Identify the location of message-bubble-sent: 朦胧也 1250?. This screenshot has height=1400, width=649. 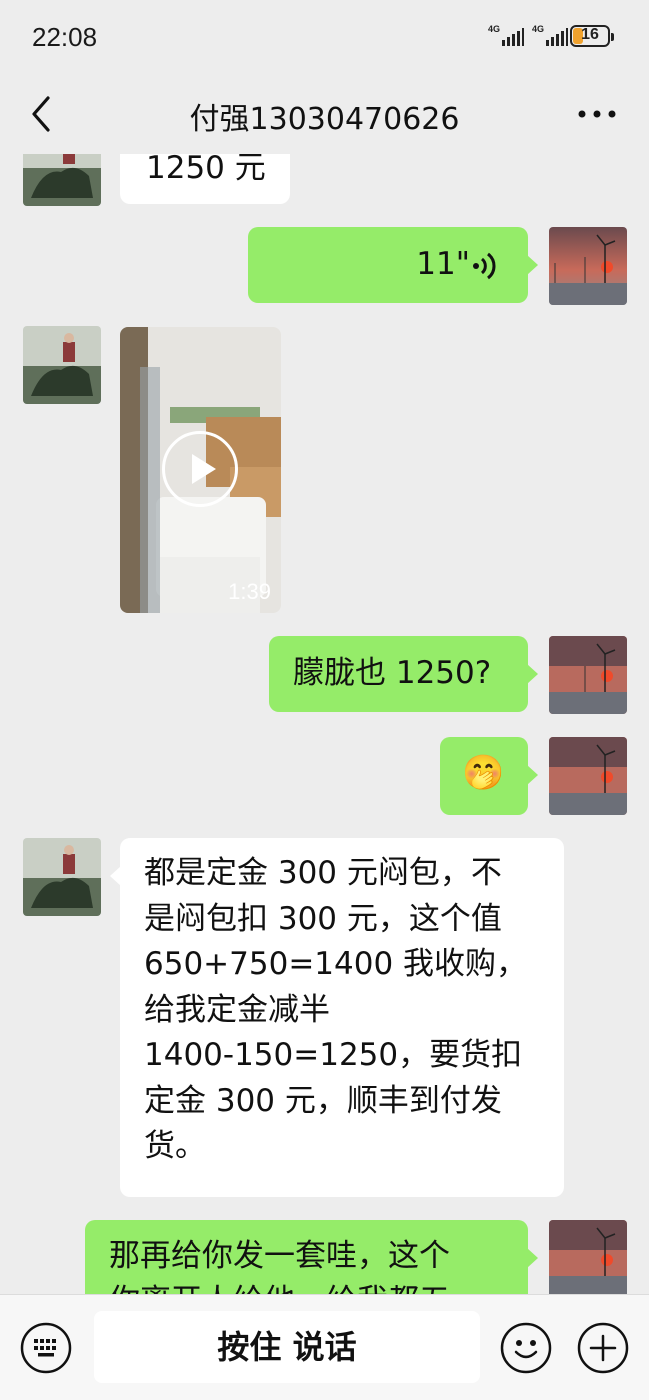
(403, 674).